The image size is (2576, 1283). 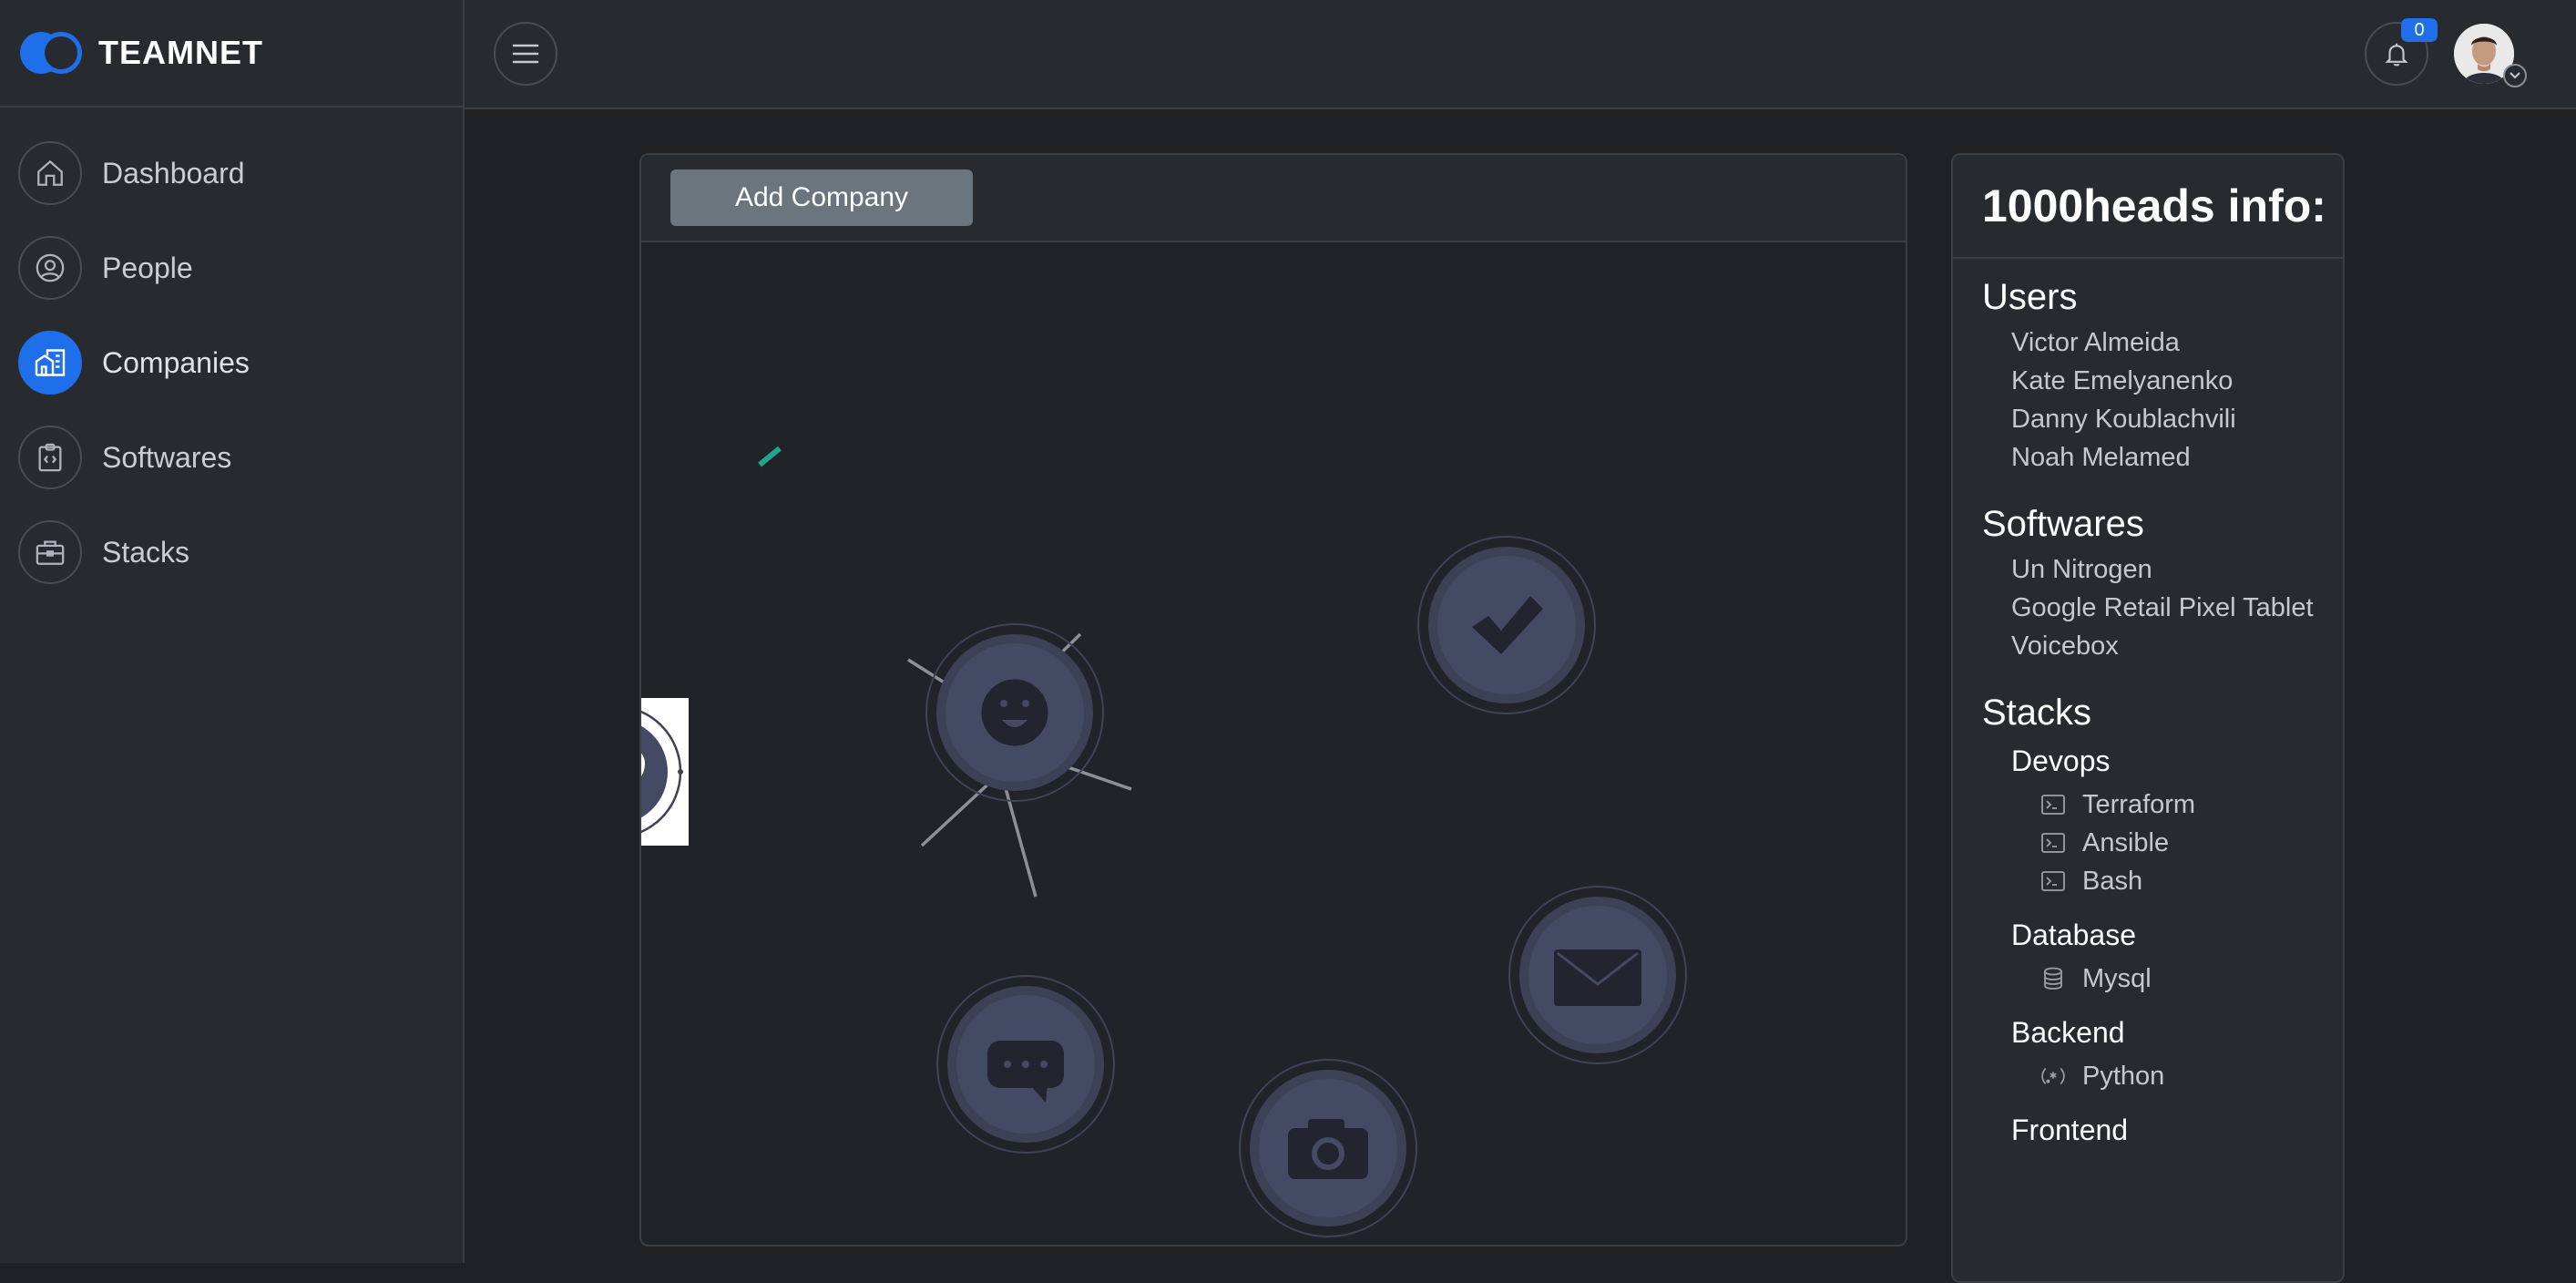 What do you see at coordinates (2068, 1032) in the screenshot?
I see `stack-group-title: Backend` at bounding box center [2068, 1032].